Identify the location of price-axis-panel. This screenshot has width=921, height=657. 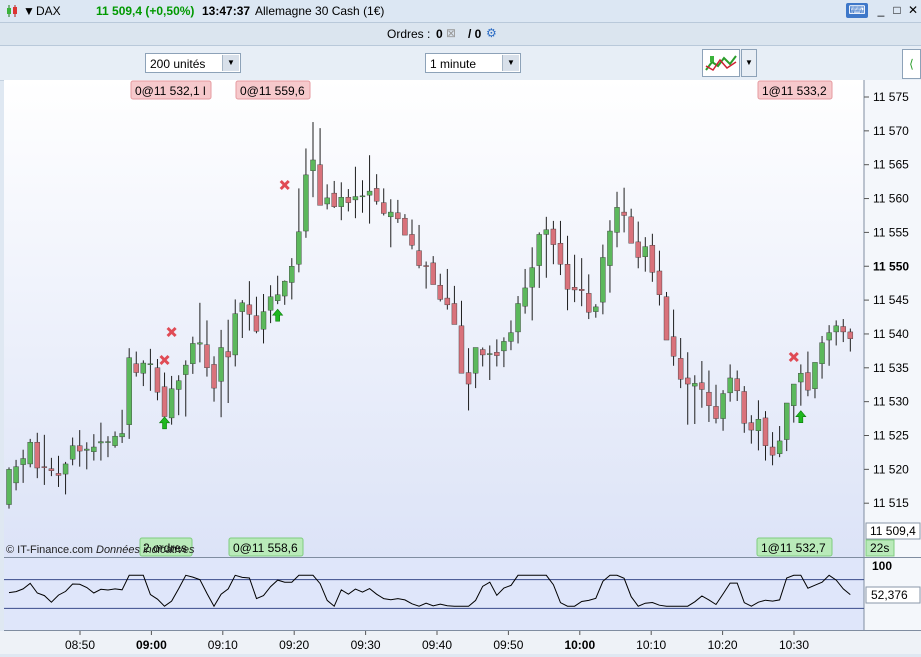
(892, 318).